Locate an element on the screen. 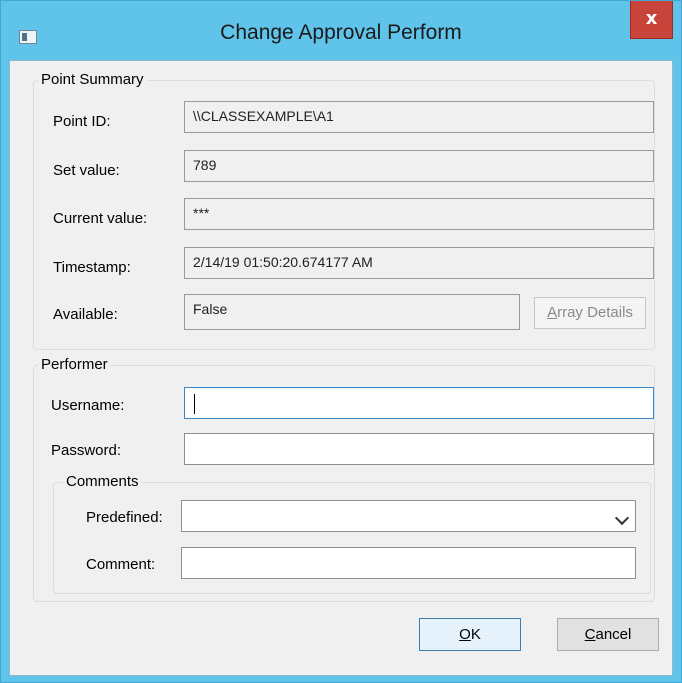  window-title: Change Approval Perform is located at coordinates (341, 32).